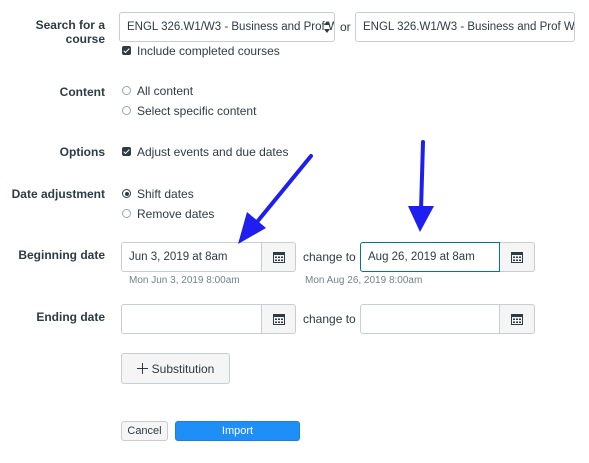 This screenshot has height=463, width=589. Describe the element at coordinates (237, 431) in the screenshot. I see `import-button: Import` at that location.